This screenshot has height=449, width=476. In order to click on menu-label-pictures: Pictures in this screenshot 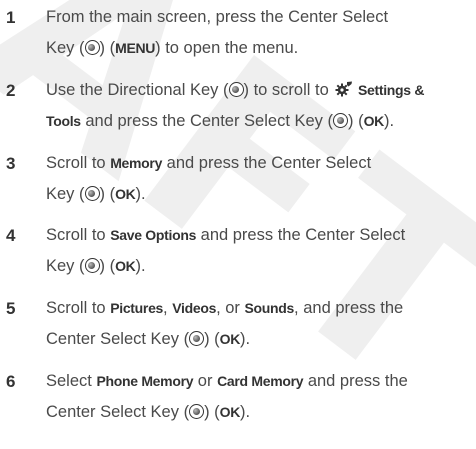, I will do `click(137, 308)`.